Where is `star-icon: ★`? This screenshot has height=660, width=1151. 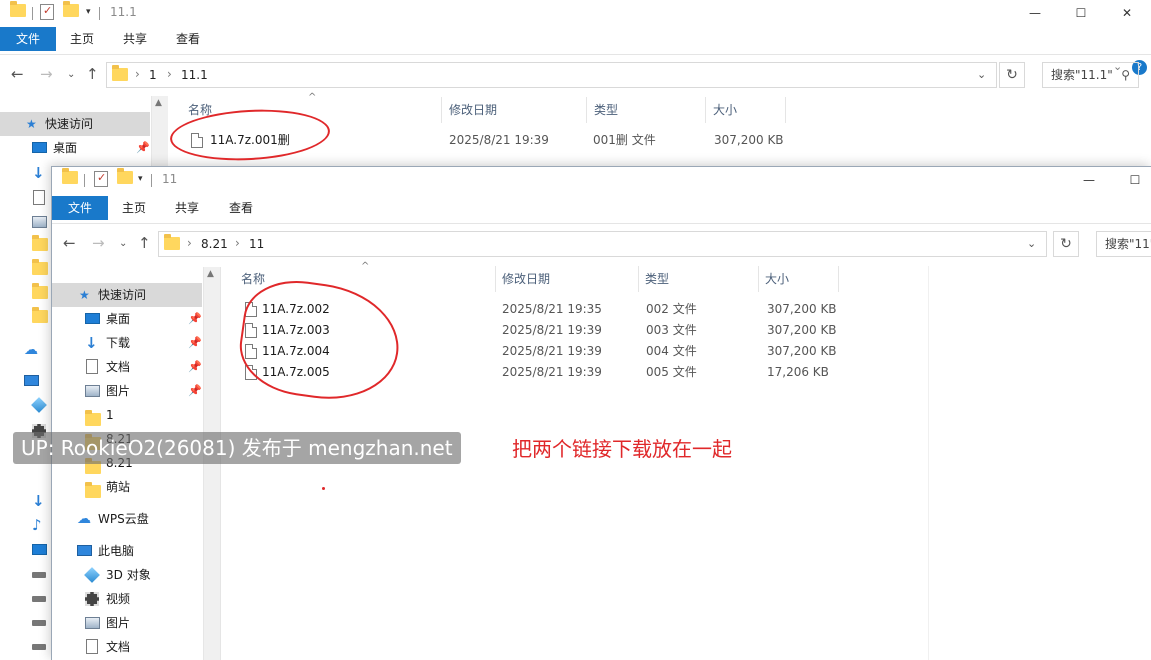 star-icon: ★ is located at coordinates (31, 124).